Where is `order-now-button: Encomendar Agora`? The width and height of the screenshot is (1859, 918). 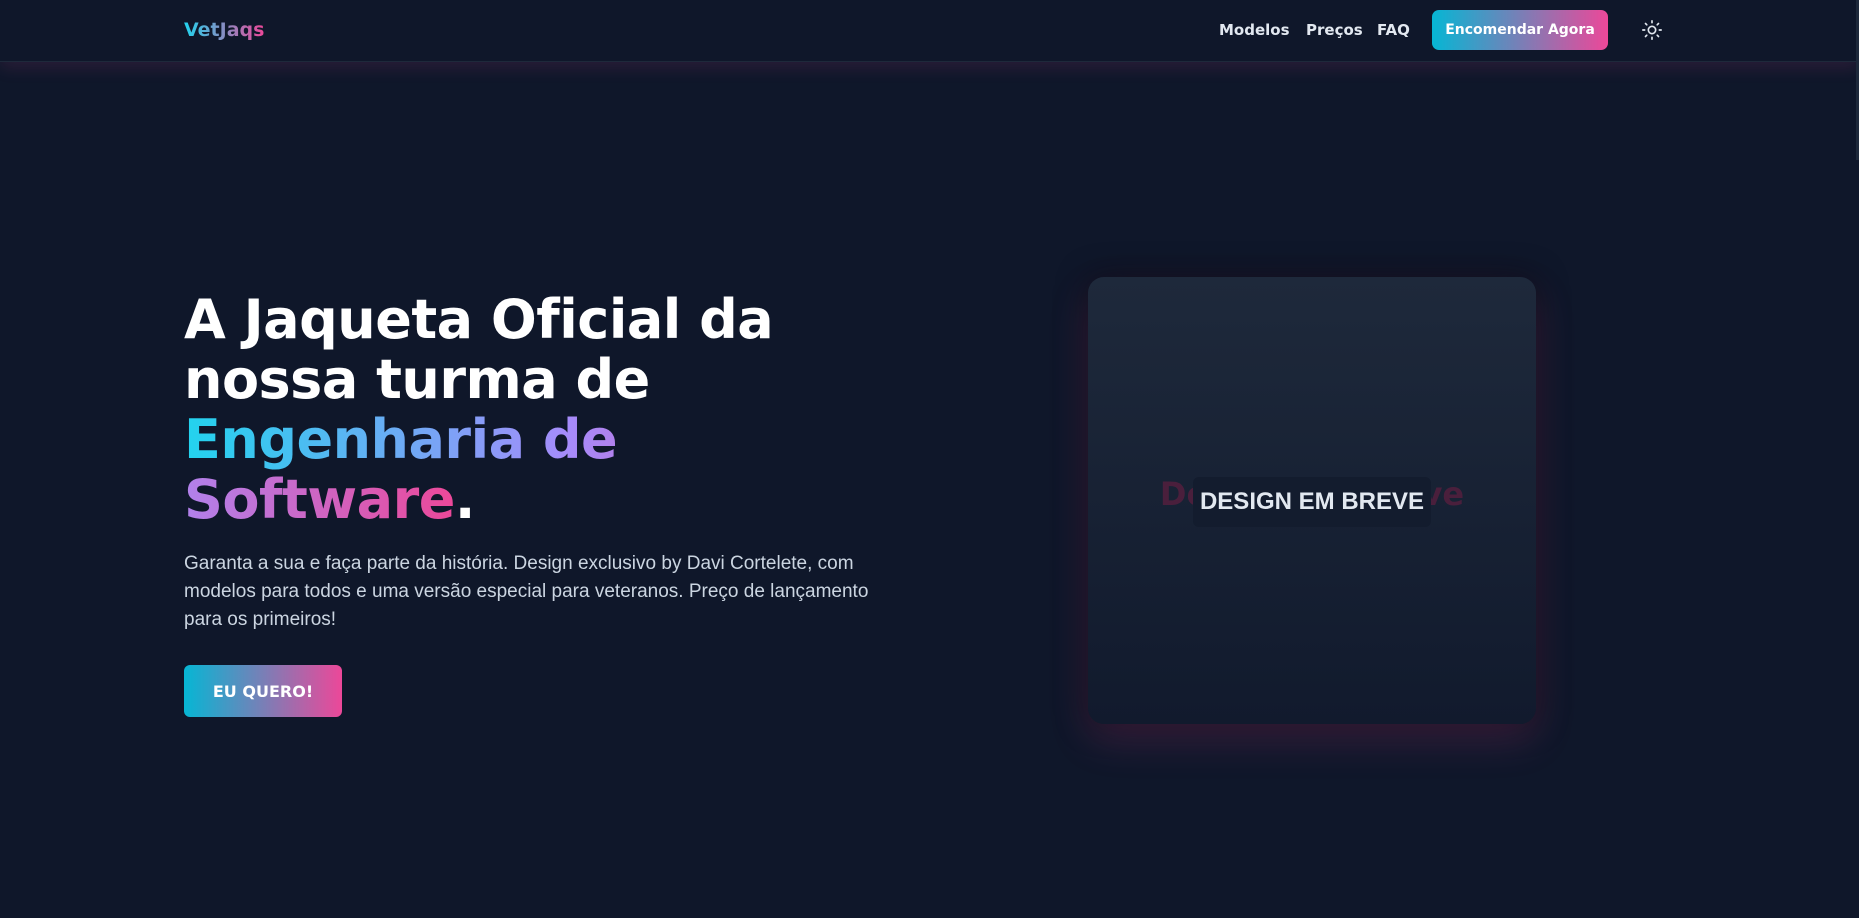 order-now-button: Encomendar Agora is located at coordinates (1520, 30).